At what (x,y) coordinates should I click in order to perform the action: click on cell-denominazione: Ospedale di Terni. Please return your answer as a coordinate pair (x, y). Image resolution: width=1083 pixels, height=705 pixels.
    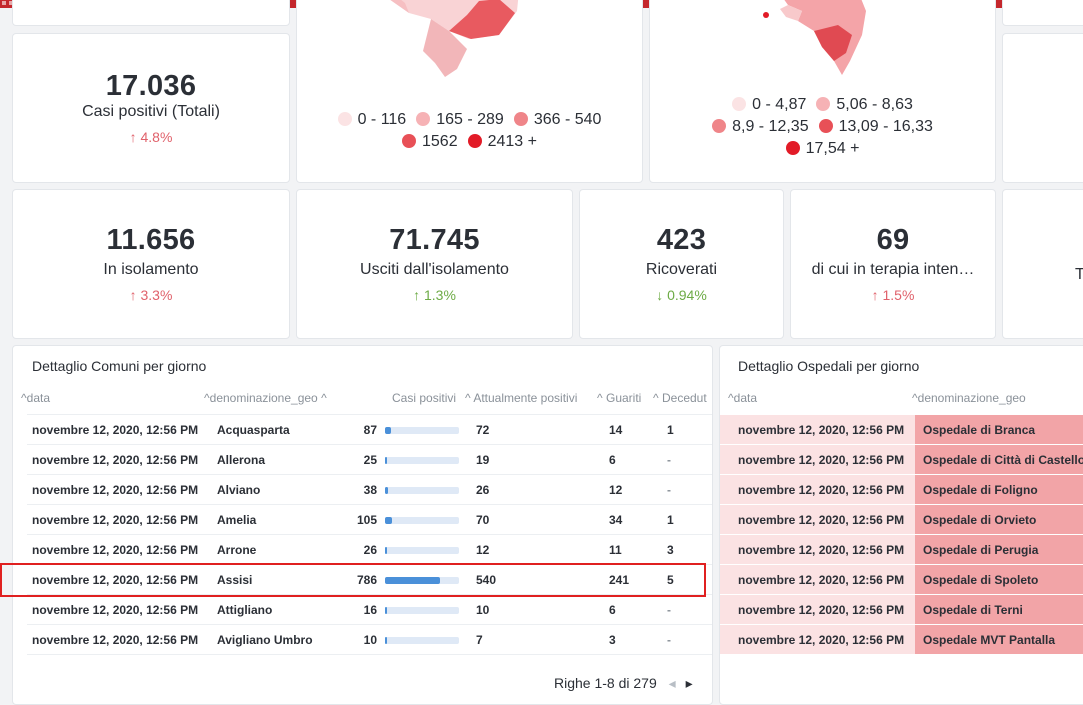
    Looking at the image, I should click on (973, 610).